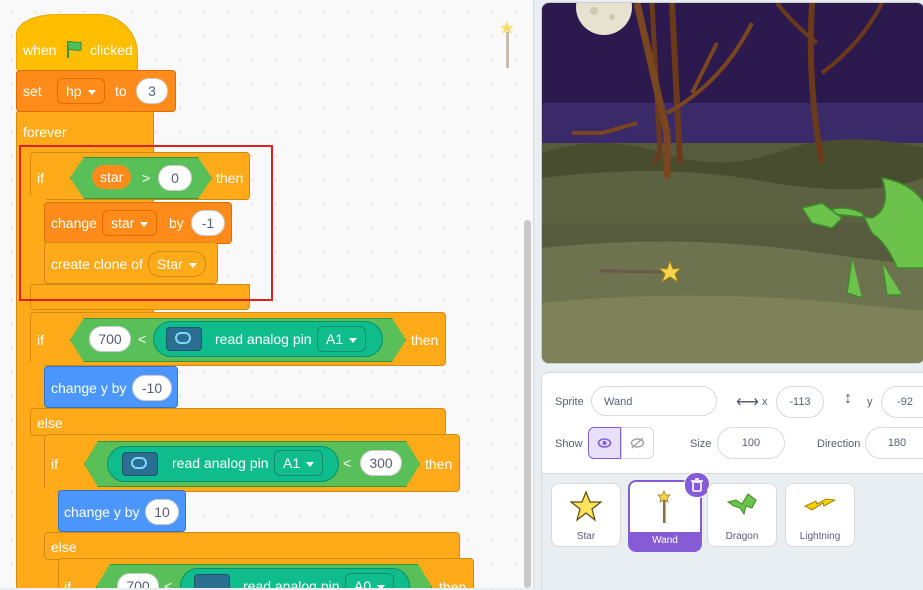 This screenshot has height=590, width=923. Describe the element at coordinates (664, 506) in the screenshot. I see `wand-icon` at that location.